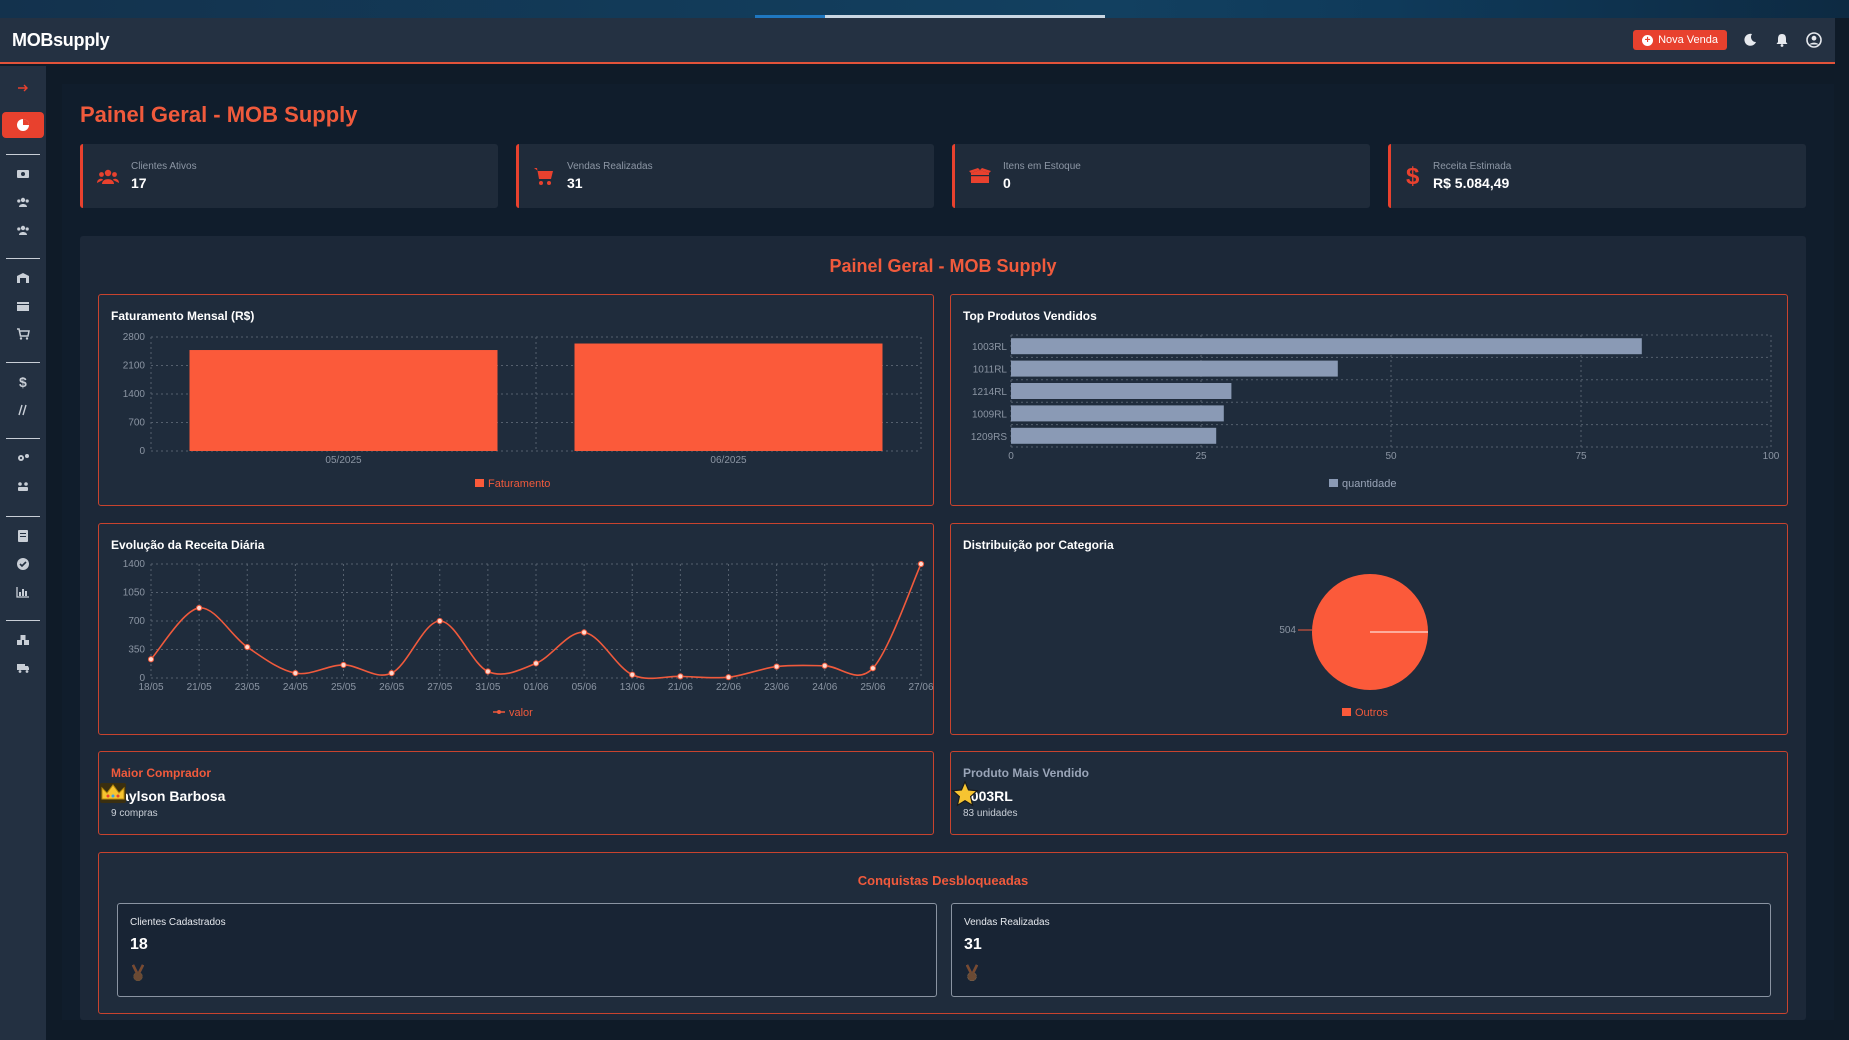 This screenshot has height=1040, width=1849. What do you see at coordinates (23, 458) in the screenshot?
I see `sidebar-item-settings` at bounding box center [23, 458].